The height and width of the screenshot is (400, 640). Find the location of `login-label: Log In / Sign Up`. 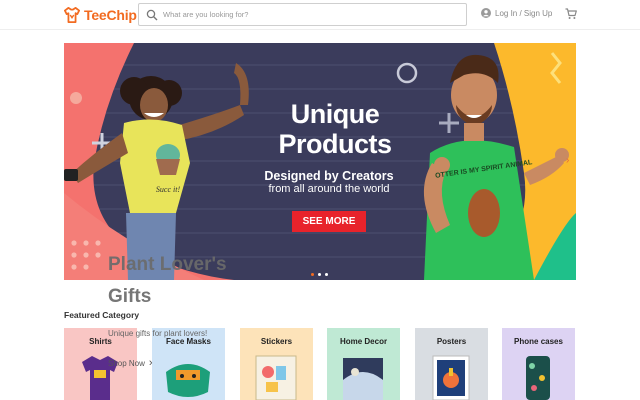

login-label: Log In / Sign Up is located at coordinates (523, 13).